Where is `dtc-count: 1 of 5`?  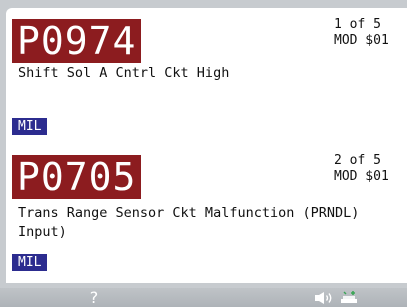 dtc-count: 1 of 5 is located at coordinates (357, 24).